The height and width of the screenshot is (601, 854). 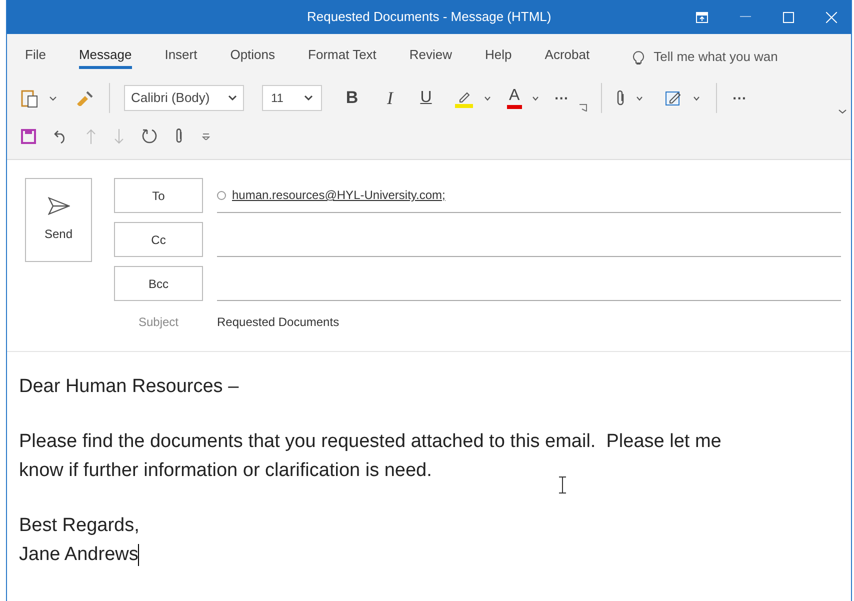 What do you see at coordinates (831, 17) in the screenshot?
I see `close-icon` at bounding box center [831, 17].